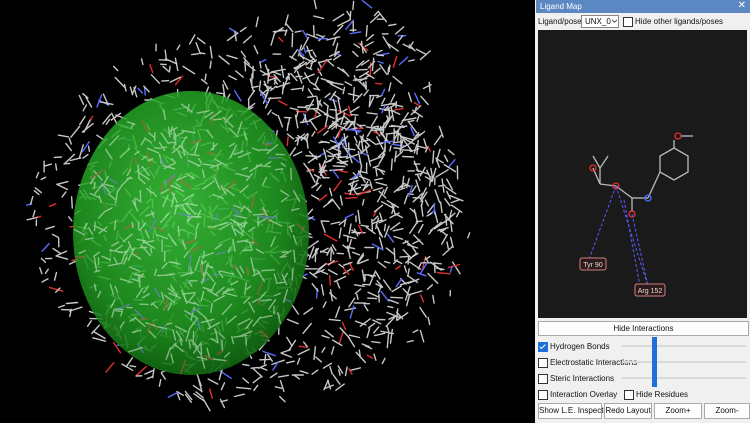  What do you see at coordinates (580, 346) in the screenshot?
I see `hydrogen-bonds-label: Hydrogen Bonds` at bounding box center [580, 346].